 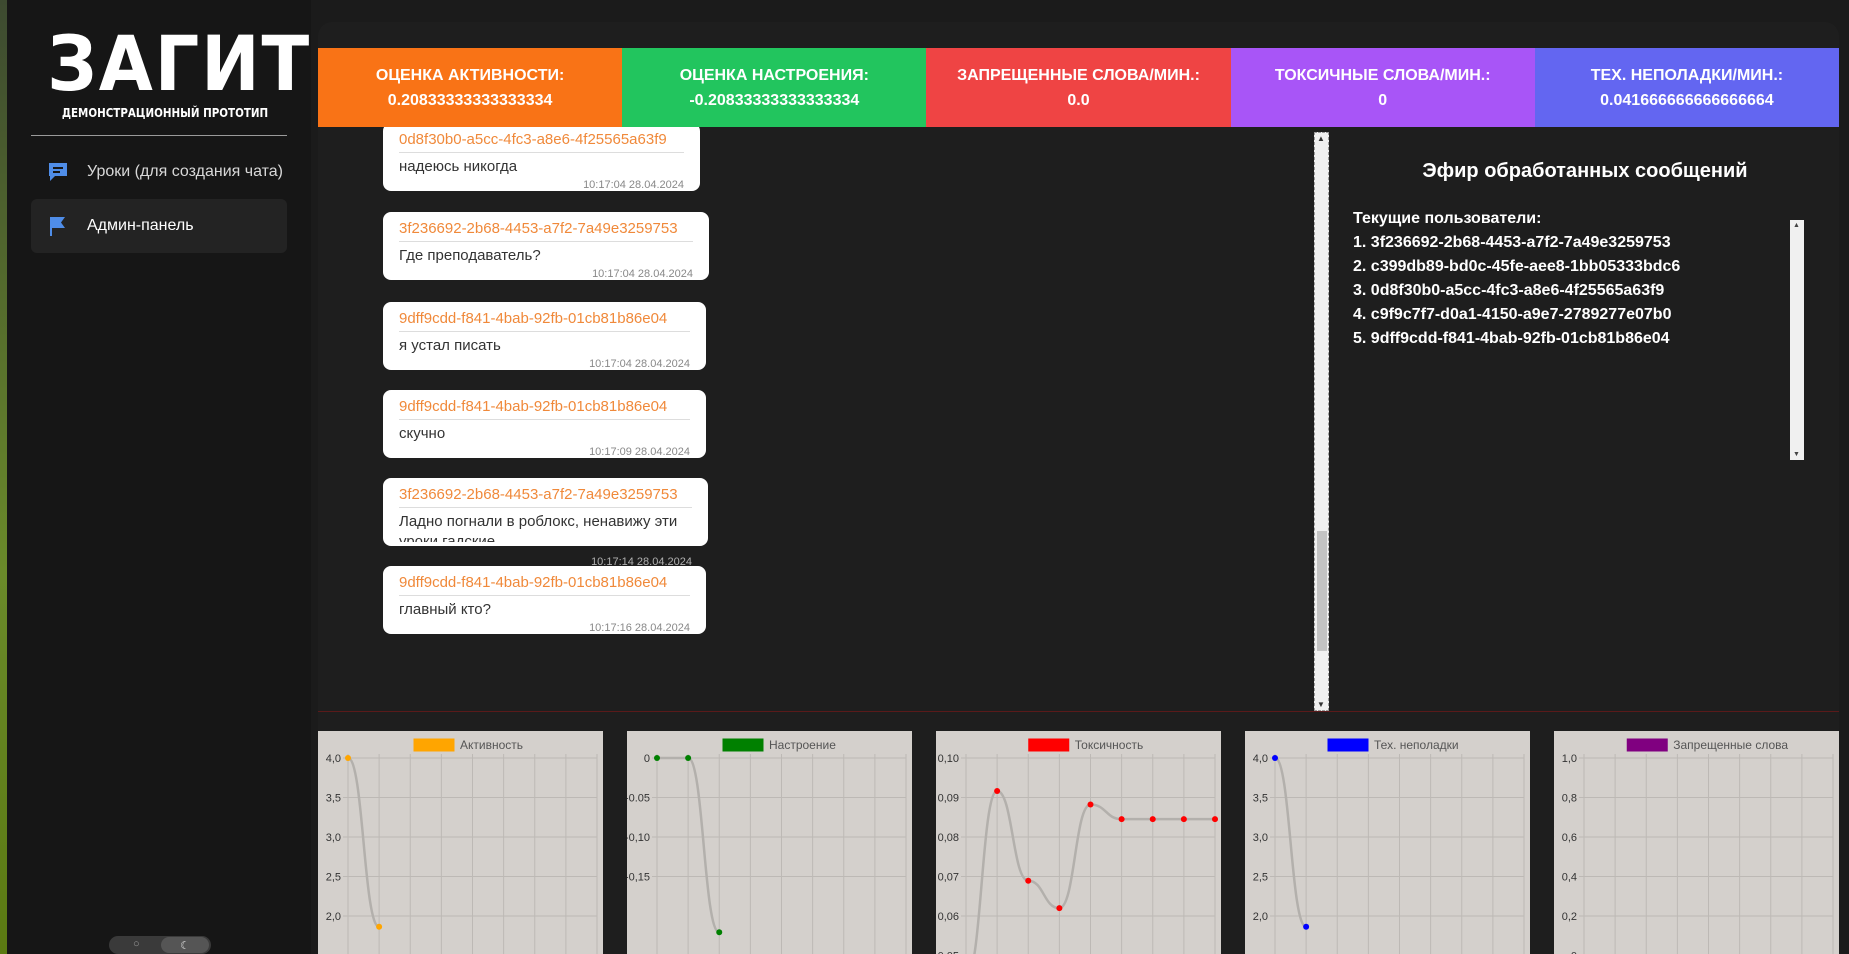 I want to click on legend-label: Активность, so click(x=491, y=745).